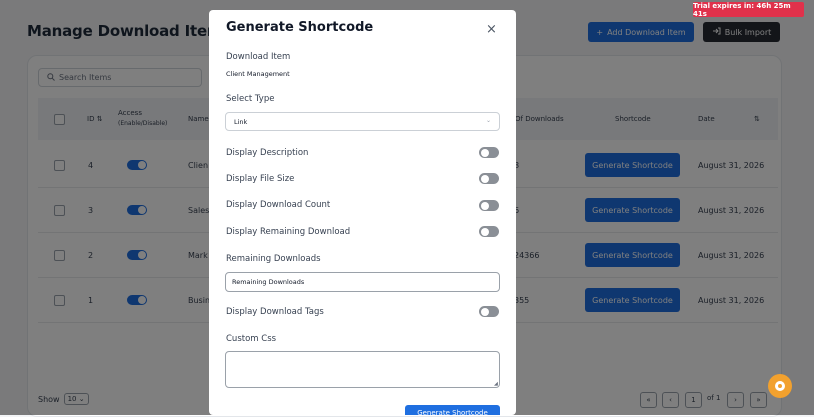 The image size is (814, 417). Describe the element at coordinates (489, 205) in the screenshot. I see `display-download-count-toggle` at that location.